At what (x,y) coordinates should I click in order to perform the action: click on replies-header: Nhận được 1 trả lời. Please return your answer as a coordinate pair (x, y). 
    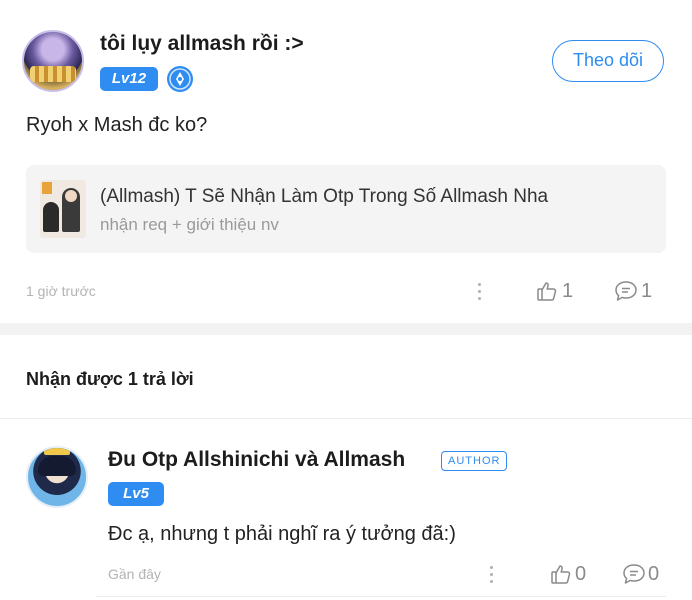
    Looking at the image, I should click on (110, 379).